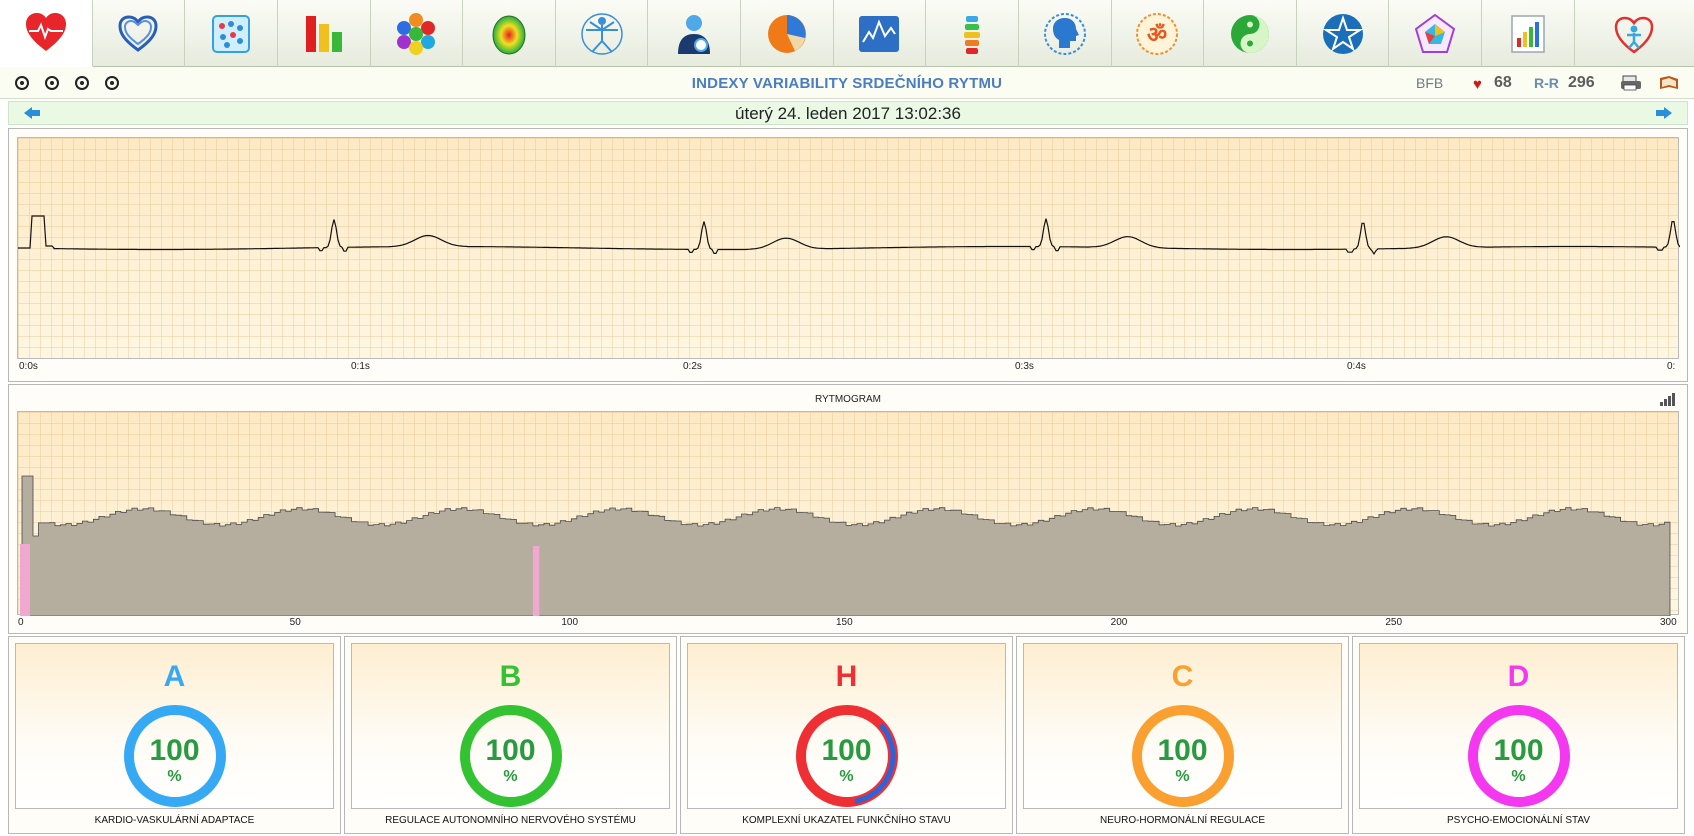  Describe the element at coordinates (570, 622) in the screenshot. I see `rytmogram-tick-label: 100` at that location.